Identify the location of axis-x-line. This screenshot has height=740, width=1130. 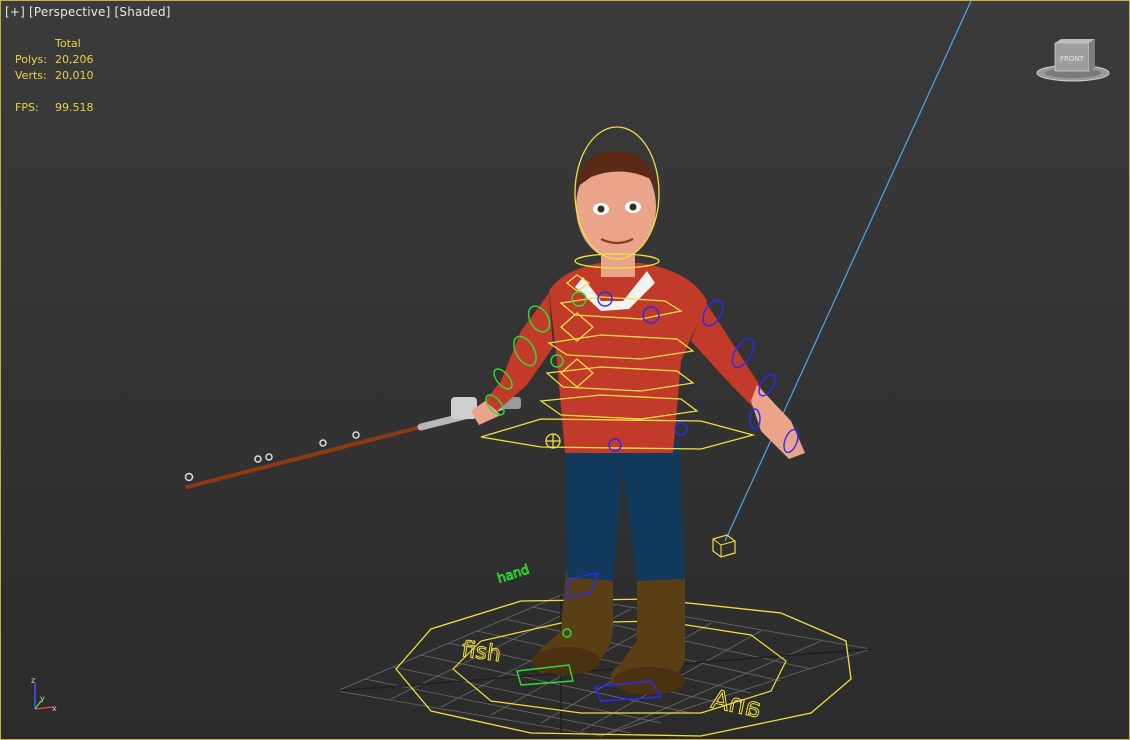
(44, 708).